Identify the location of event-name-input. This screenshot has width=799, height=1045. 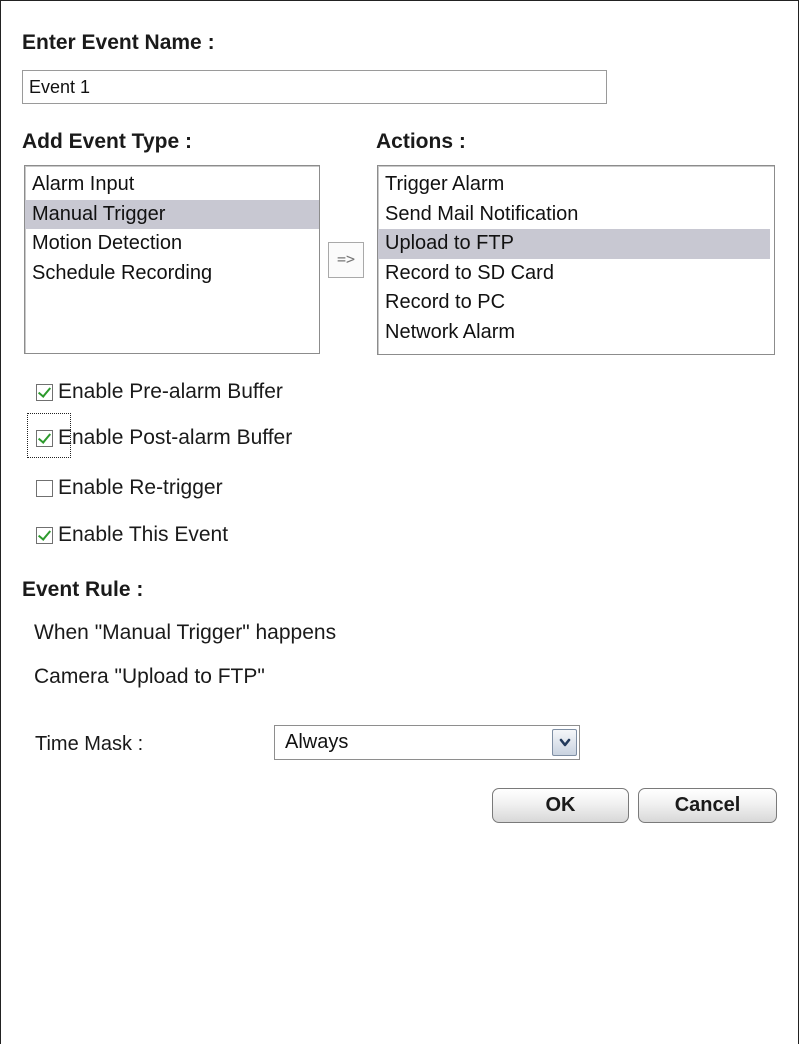
(314, 87).